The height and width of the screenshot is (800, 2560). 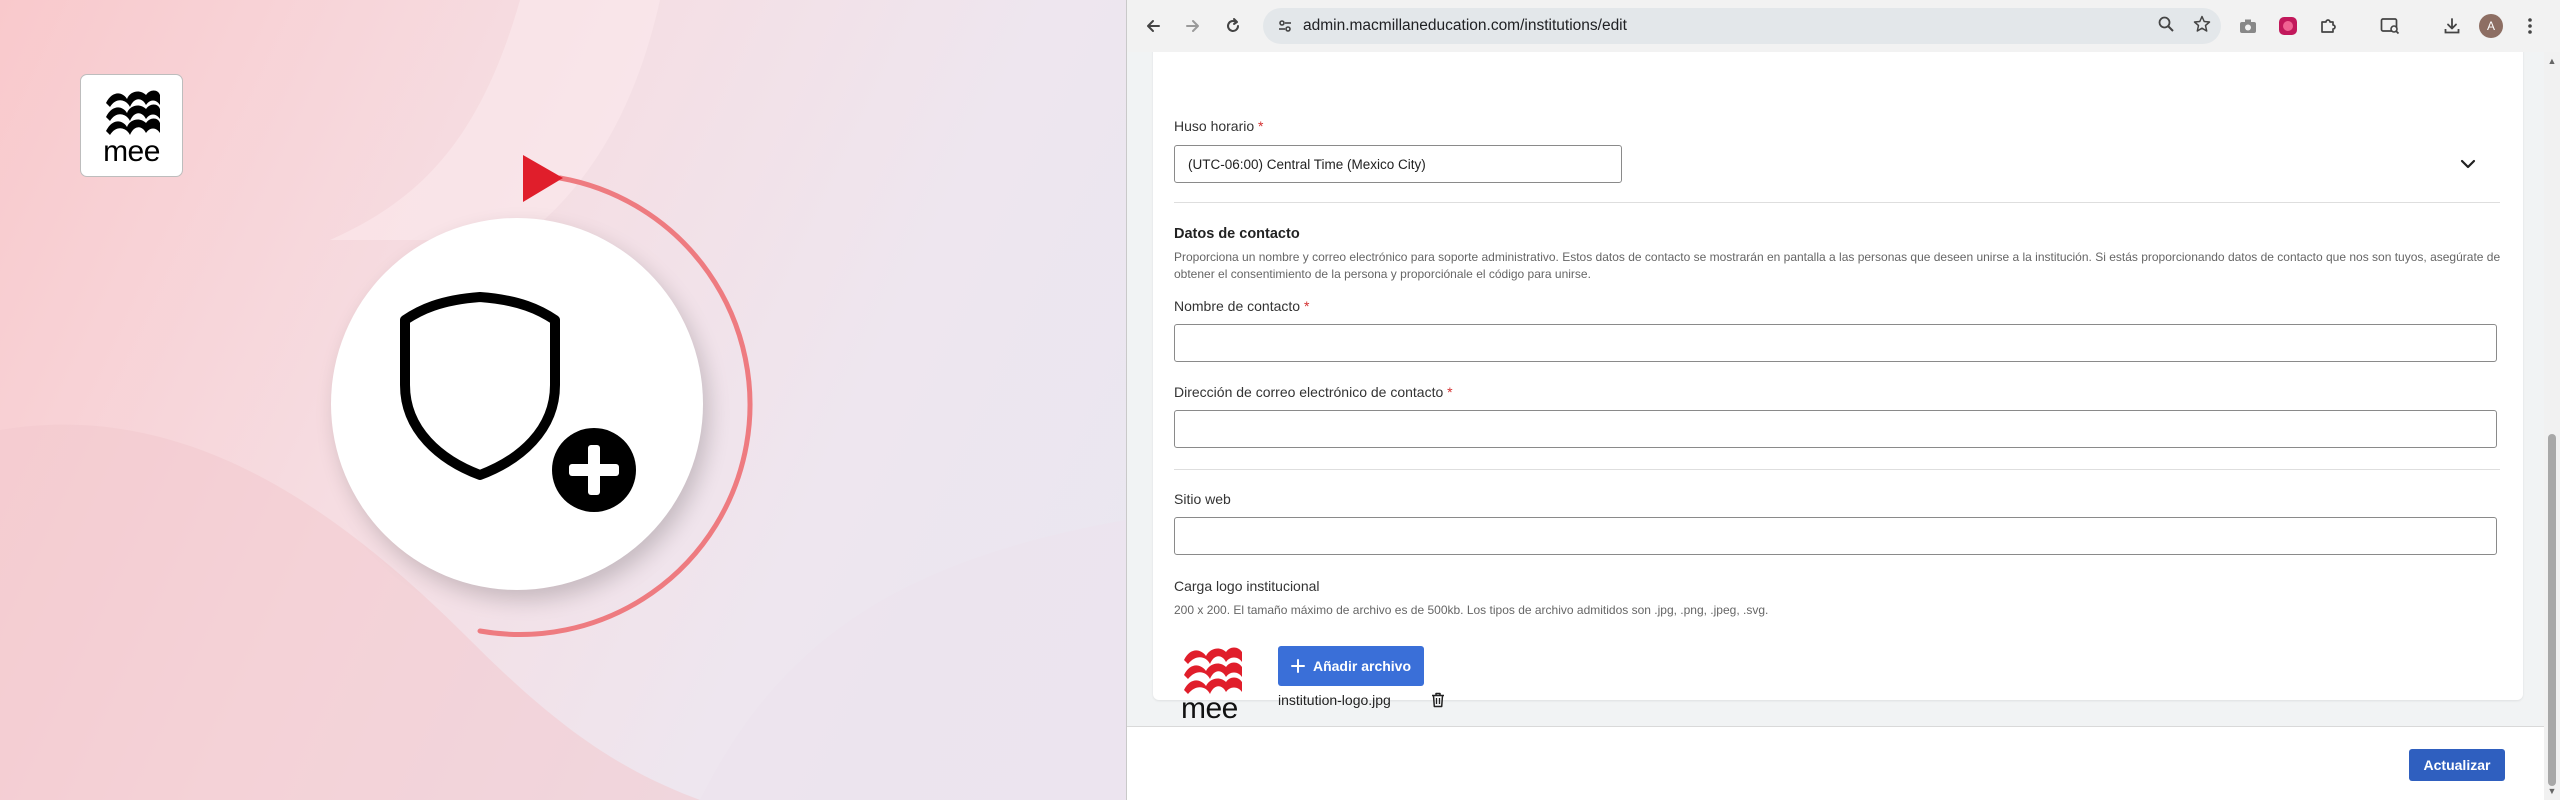 What do you see at coordinates (1334, 700) in the screenshot?
I see `uploaded-file-name: institution-logo.jpg` at bounding box center [1334, 700].